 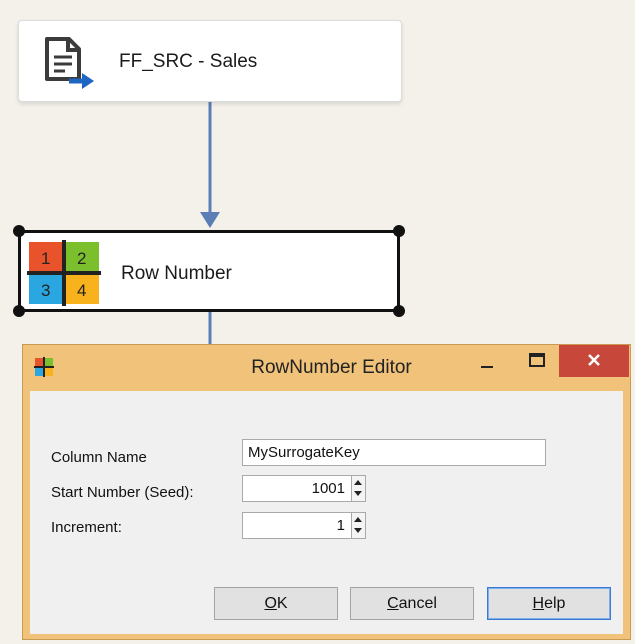 I want to click on row-number-component: 1 2 3 4 Row Number, so click(x=209, y=271).